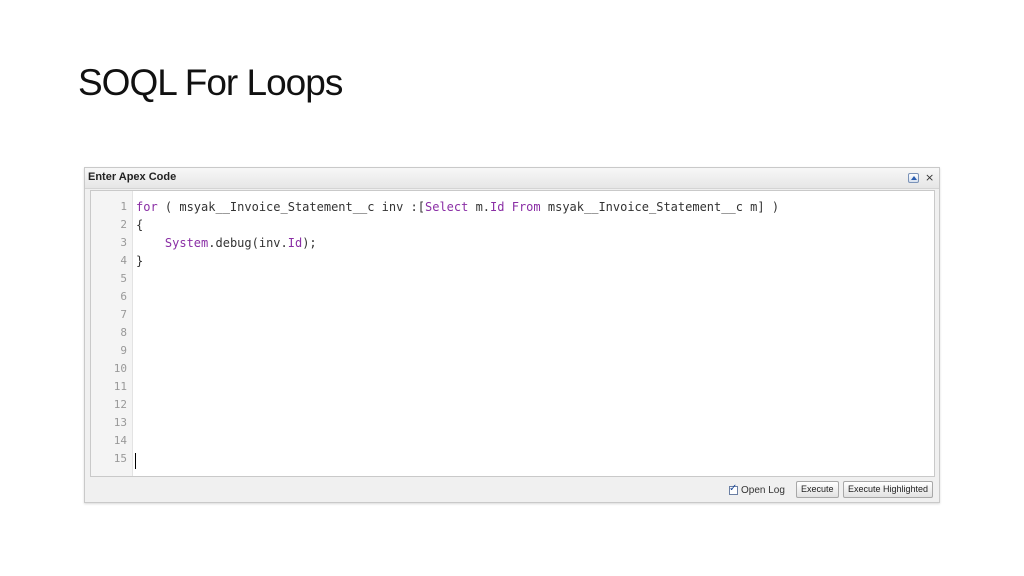 The image size is (1024, 576). What do you see at coordinates (123, 296) in the screenshot?
I see `line-number: 6` at bounding box center [123, 296].